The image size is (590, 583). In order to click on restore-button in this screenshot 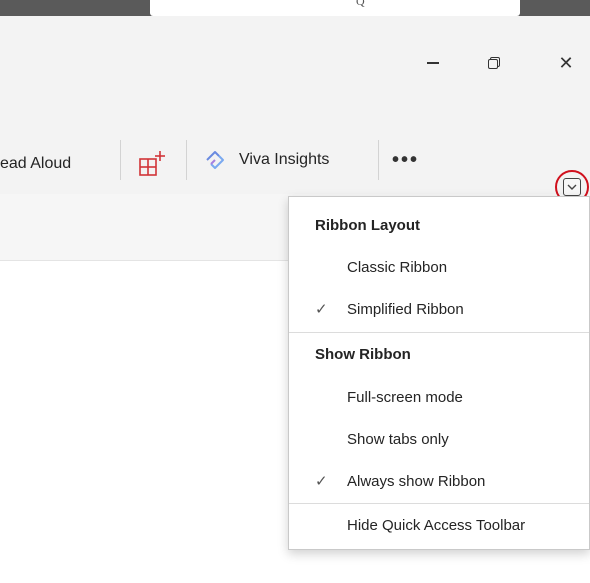, I will do `click(494, 63)`.